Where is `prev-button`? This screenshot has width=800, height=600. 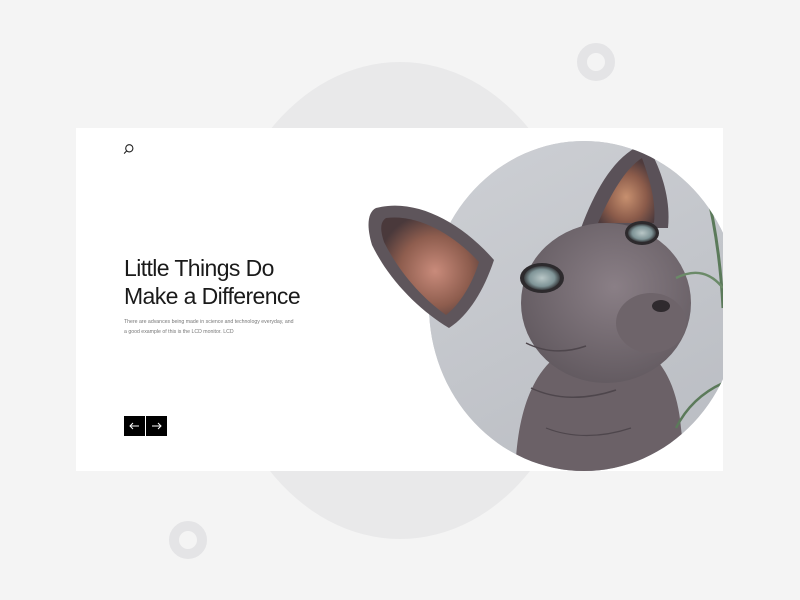 prev-button is located at coordinates (134, 426).